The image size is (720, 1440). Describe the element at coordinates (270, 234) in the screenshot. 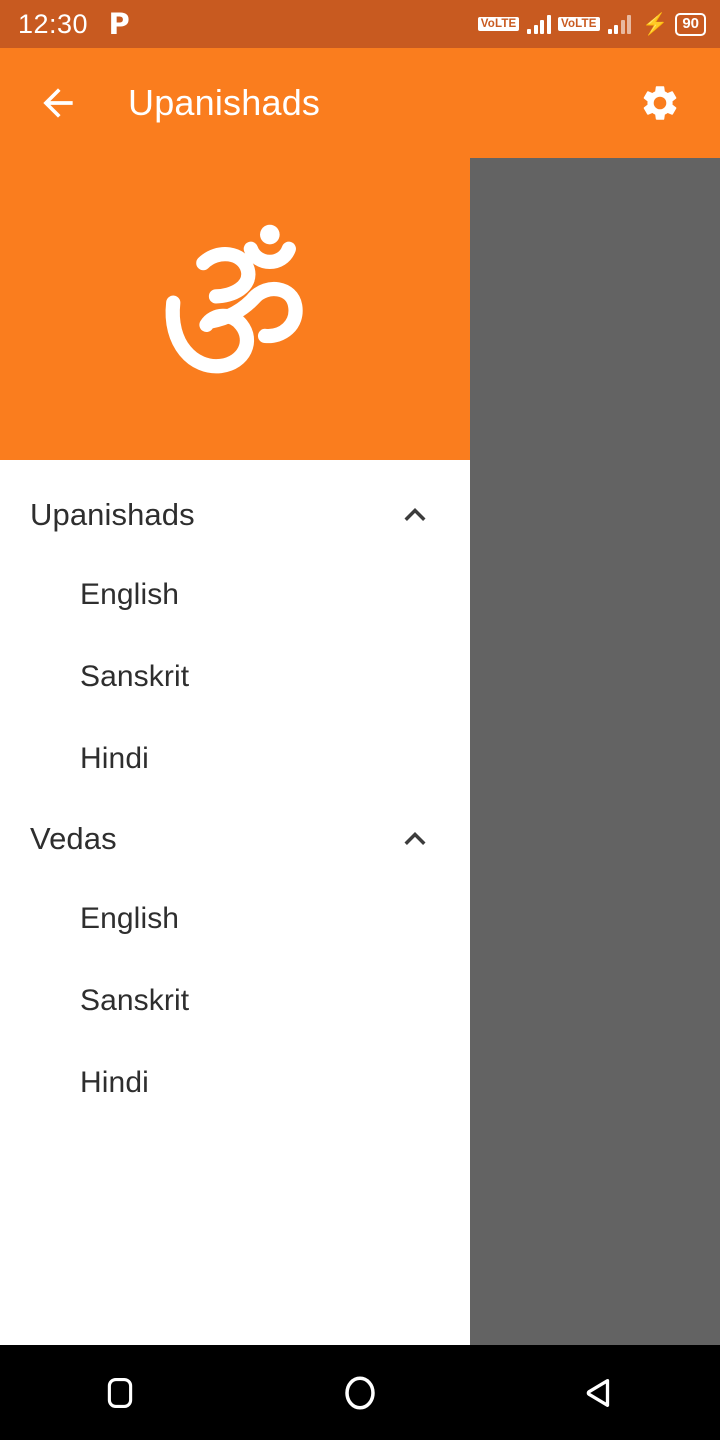

I see `om-bindu-dot` at that location.